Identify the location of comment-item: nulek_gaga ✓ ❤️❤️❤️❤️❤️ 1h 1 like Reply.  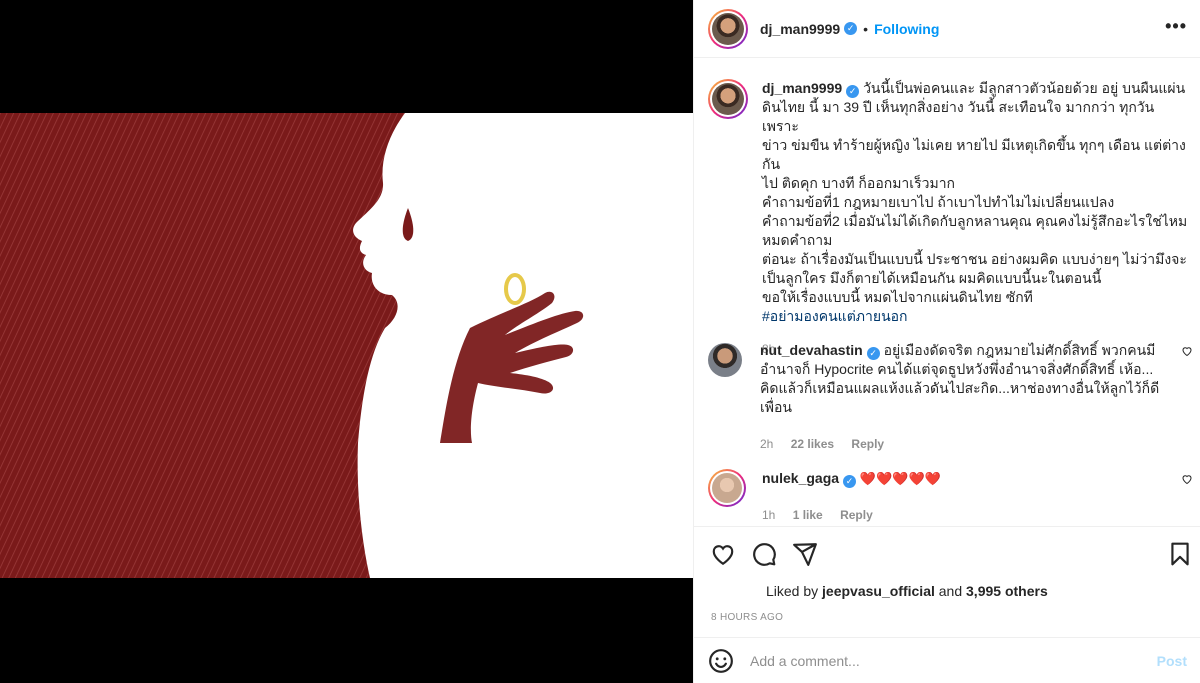
(950, 497).